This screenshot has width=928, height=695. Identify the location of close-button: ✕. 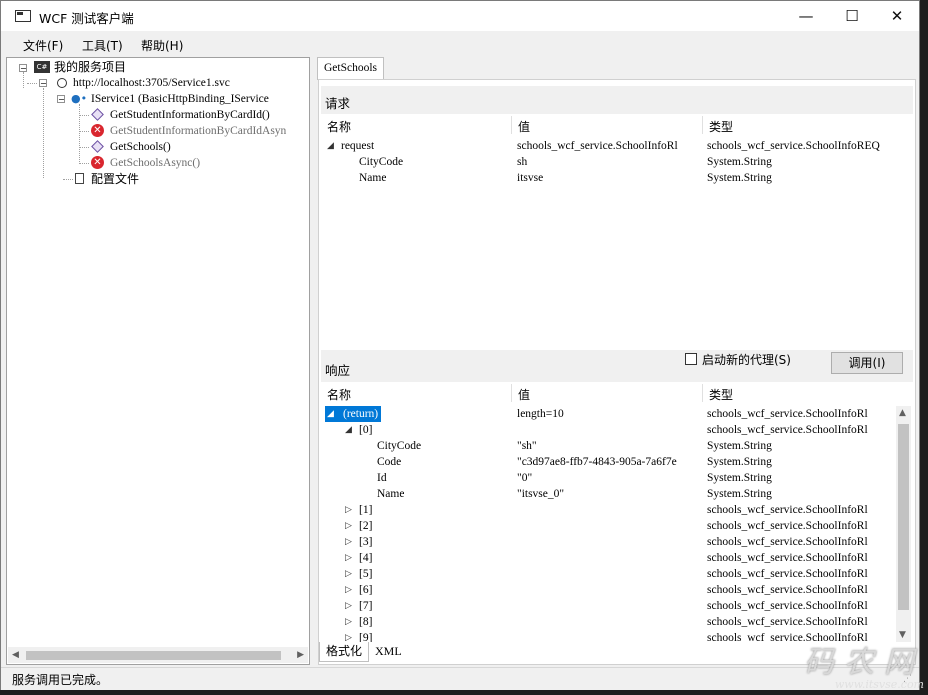
(897, 16).